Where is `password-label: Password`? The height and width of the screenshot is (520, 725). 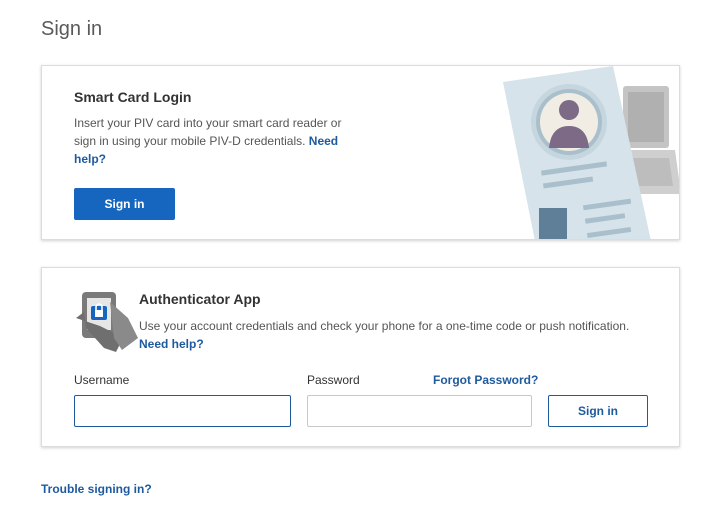
password-label: Password is located at coordinates (333, 380).